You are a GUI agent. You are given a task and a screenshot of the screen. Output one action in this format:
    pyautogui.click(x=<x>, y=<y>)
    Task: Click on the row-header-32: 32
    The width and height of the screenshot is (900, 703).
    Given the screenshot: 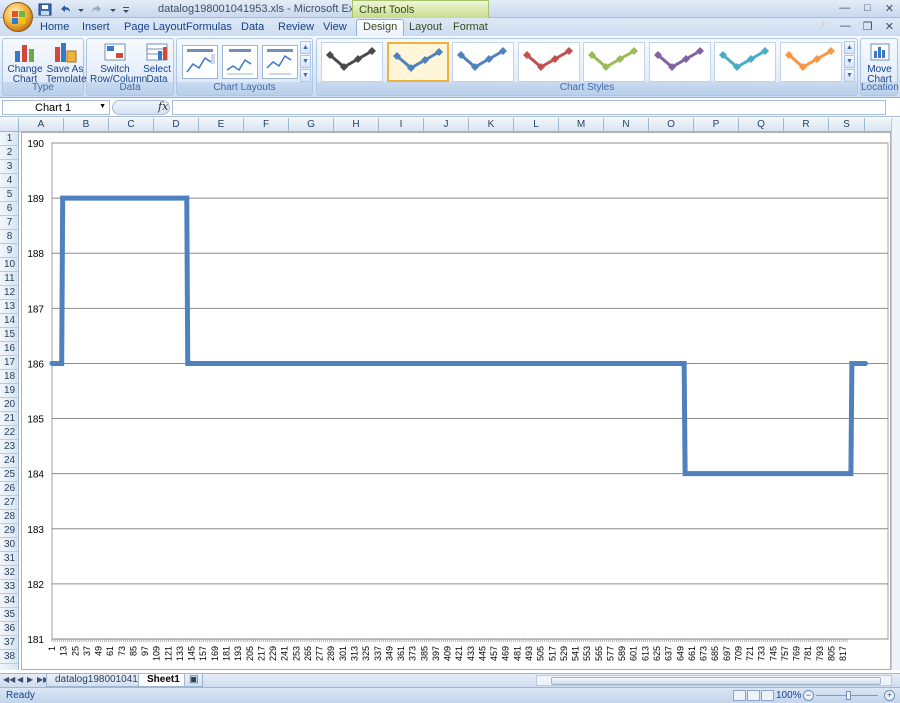 What is the action you would take?
    pyautogui.click(x=9, y=573)
    